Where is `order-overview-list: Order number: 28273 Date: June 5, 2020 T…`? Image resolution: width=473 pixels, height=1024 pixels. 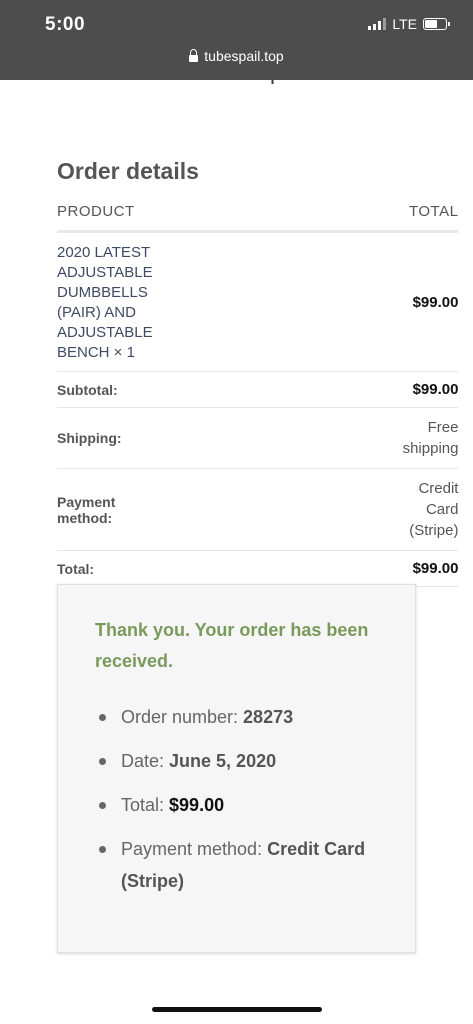
order-overview-list: Order number: 28273 Date: June 5, 2020 T… is located at coordinates (237, 799).